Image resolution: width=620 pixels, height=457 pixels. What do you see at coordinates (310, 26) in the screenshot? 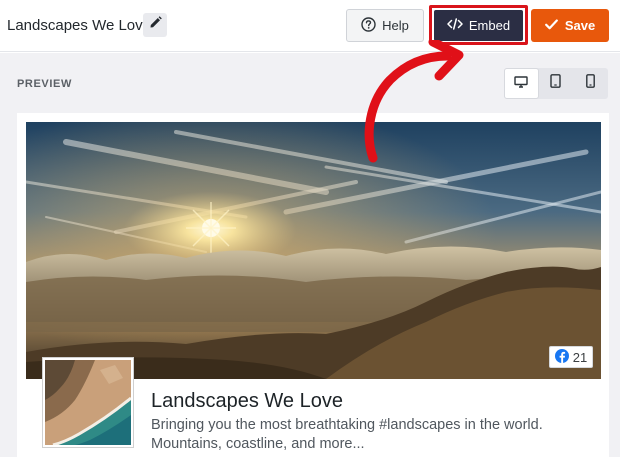
I see `top-bar: Landscapes We Love Help Embed Save` at bounding box center [310, 26].